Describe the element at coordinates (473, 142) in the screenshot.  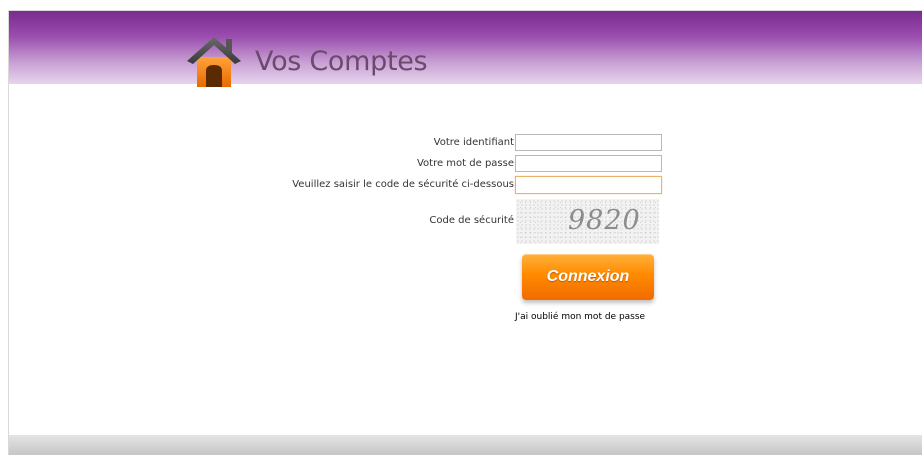
I see `identifiant-label: Votre identifiant` at that location.